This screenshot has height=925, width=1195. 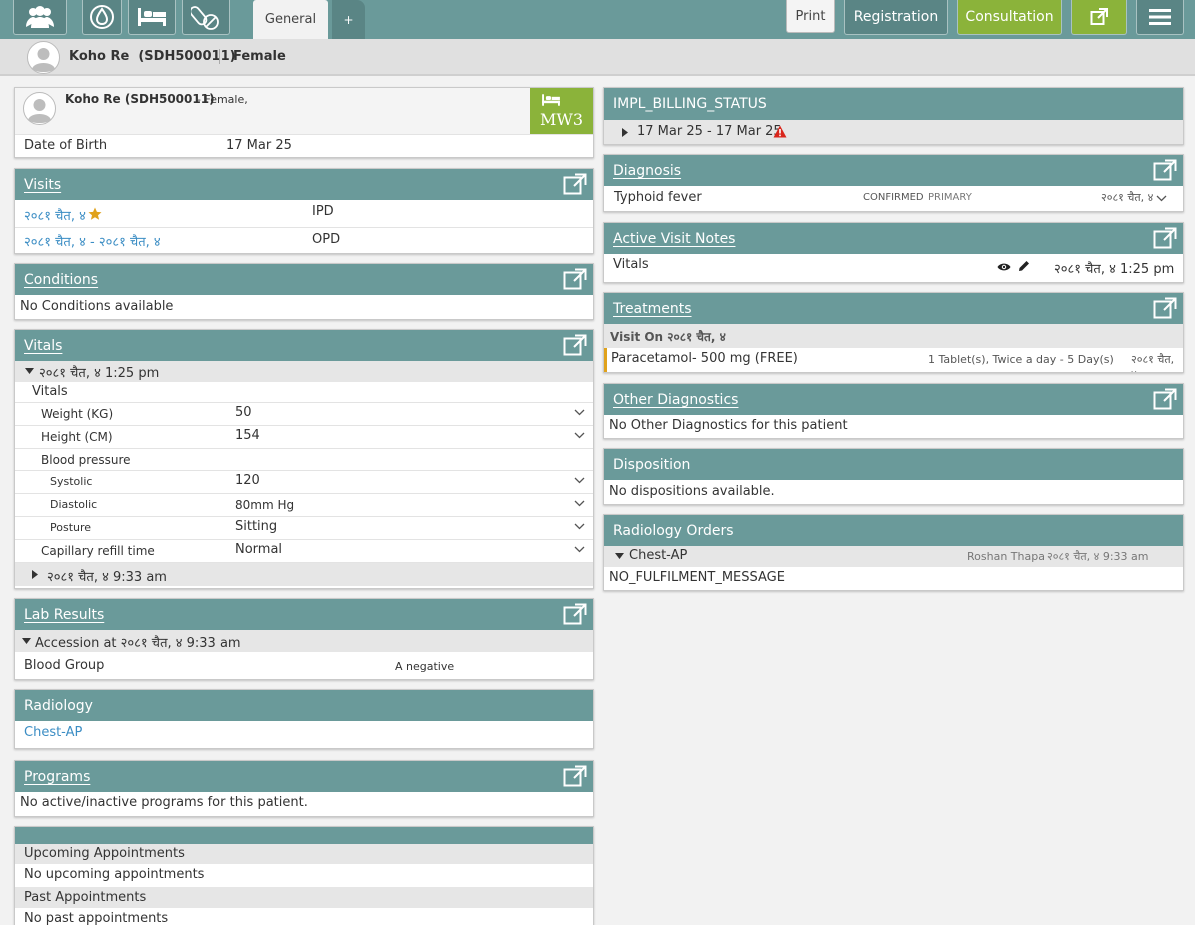 I want to click on conditions-empty: No Conditions available, so click(x=97, y=306).